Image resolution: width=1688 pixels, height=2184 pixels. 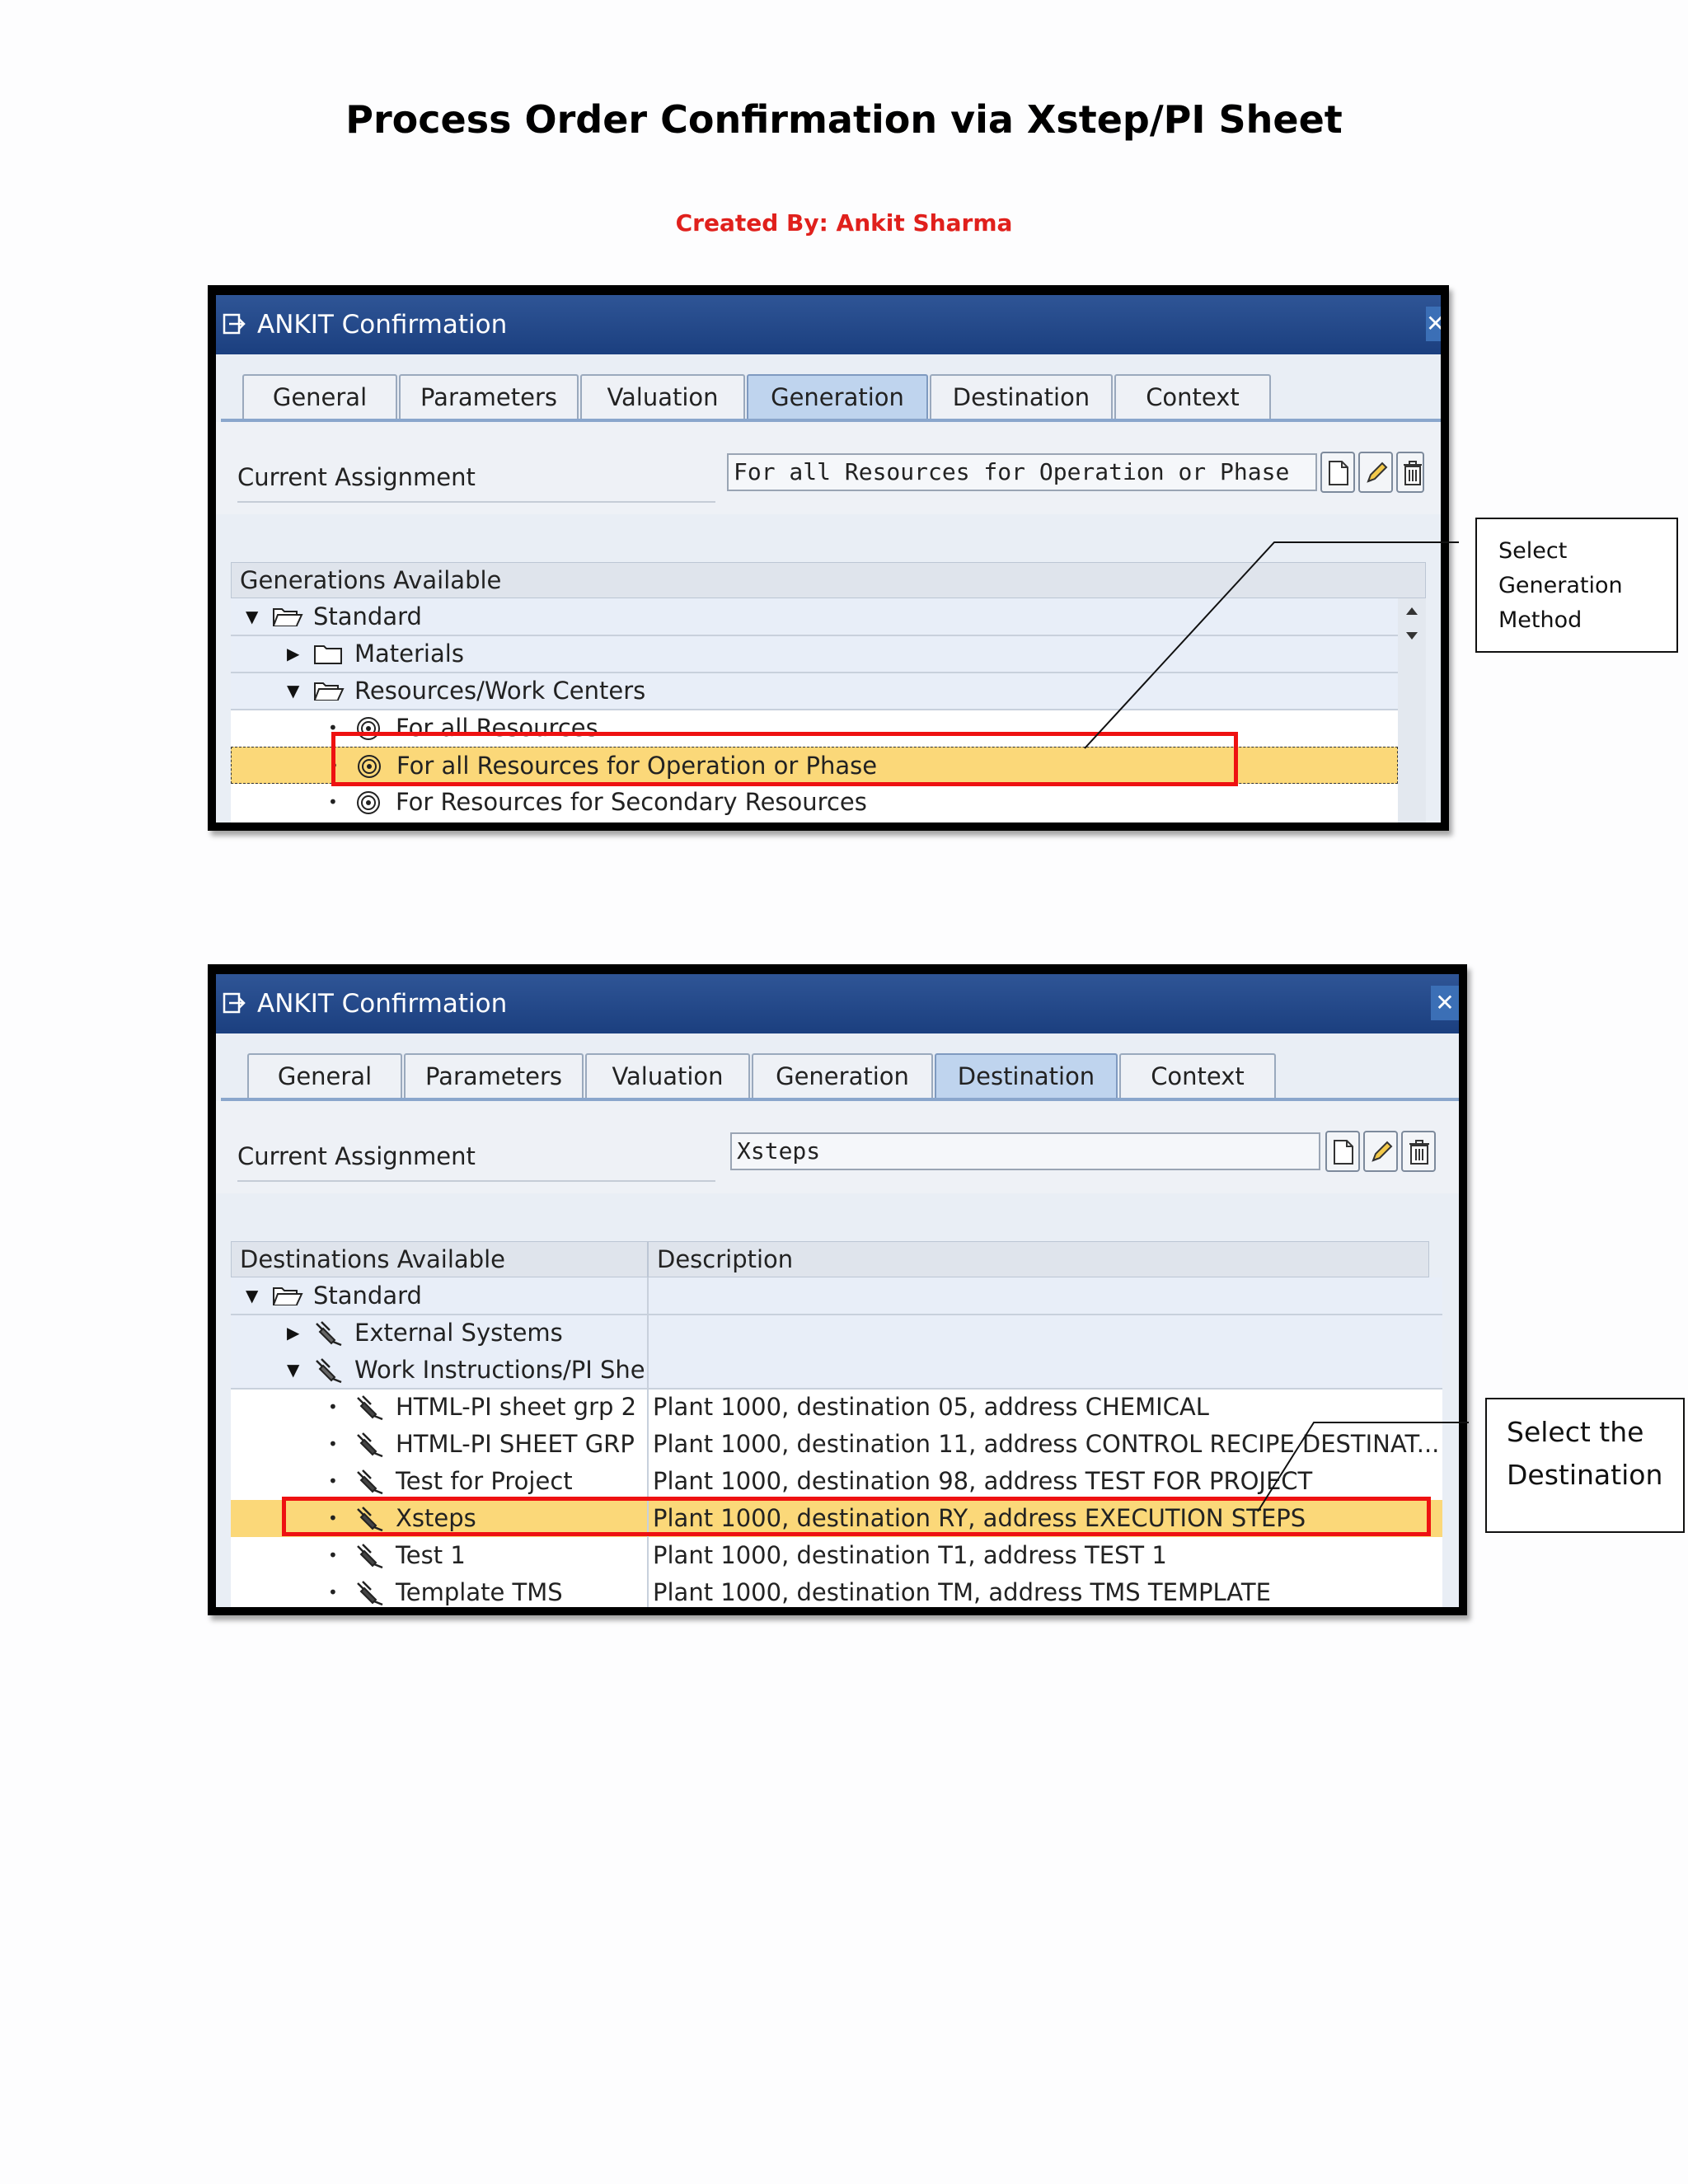 What do you see at coordinates (1272, 645) in the screenshot?
I see `callout-connector-generation` at bounding box center [1272, 645].